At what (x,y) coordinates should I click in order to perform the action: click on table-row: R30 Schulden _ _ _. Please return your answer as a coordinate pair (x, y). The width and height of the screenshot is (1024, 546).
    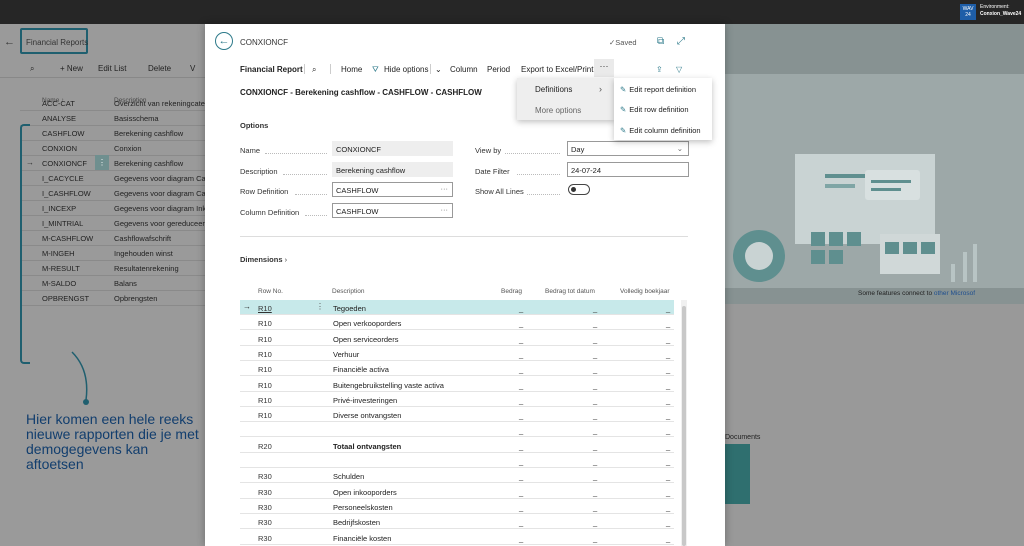
    Looking at the image, I should click on (457, 476).